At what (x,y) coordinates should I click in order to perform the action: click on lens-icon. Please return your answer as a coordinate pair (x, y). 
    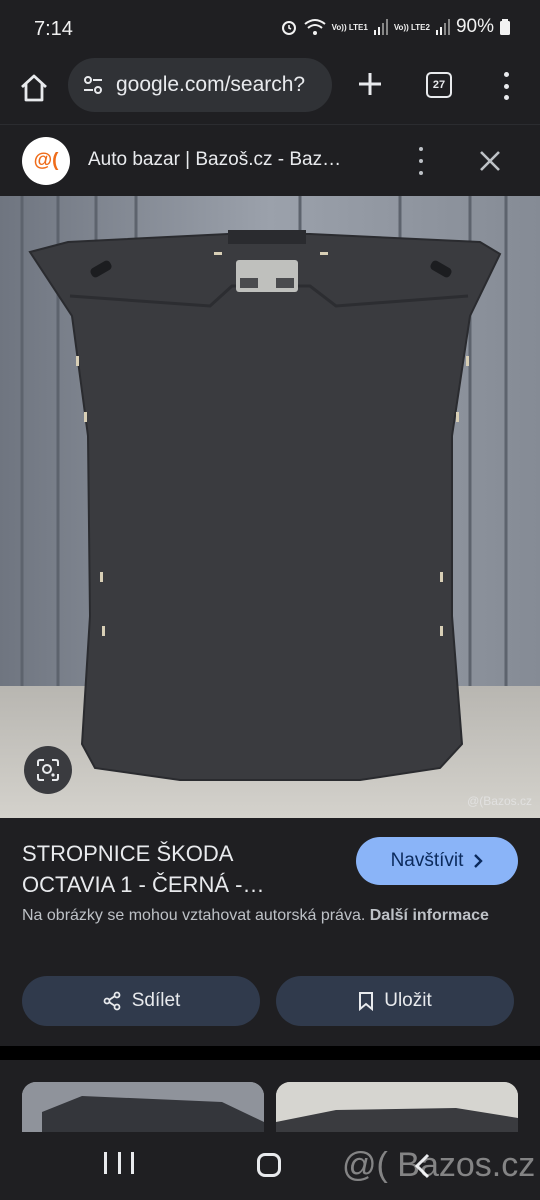
    Looking at the image, I should click on (48, 770).